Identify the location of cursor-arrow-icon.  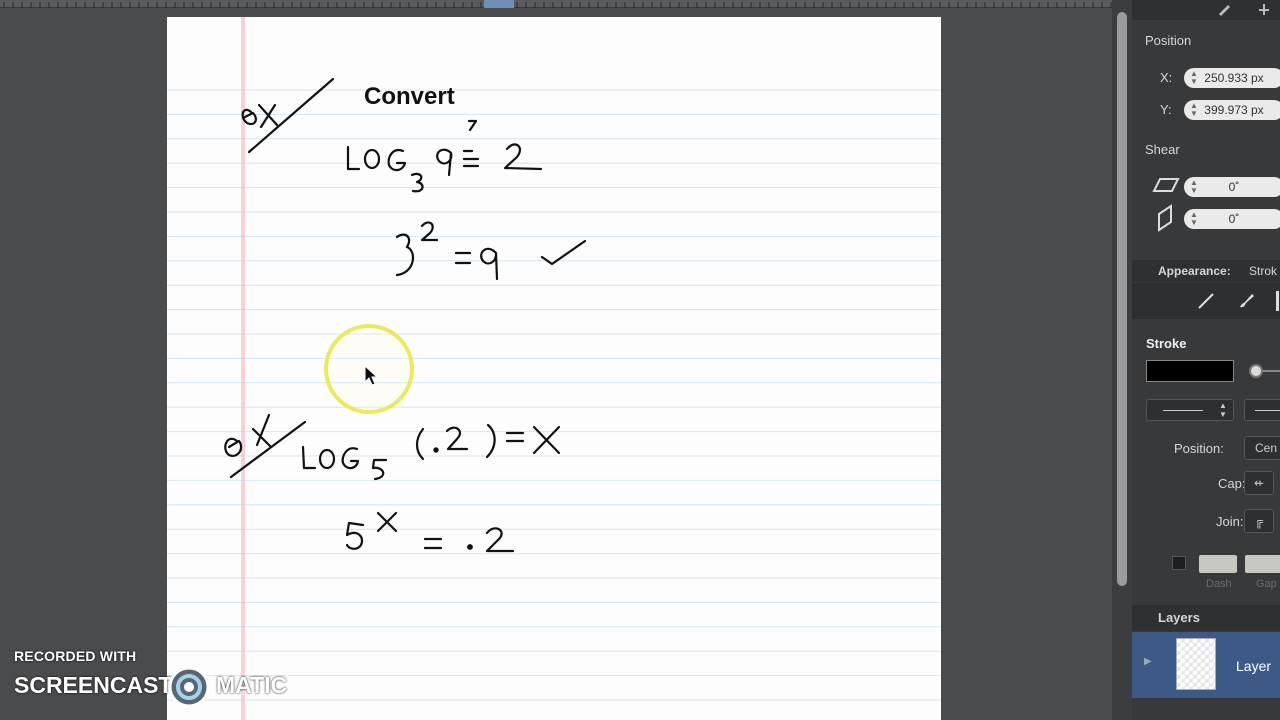
(371, 375).